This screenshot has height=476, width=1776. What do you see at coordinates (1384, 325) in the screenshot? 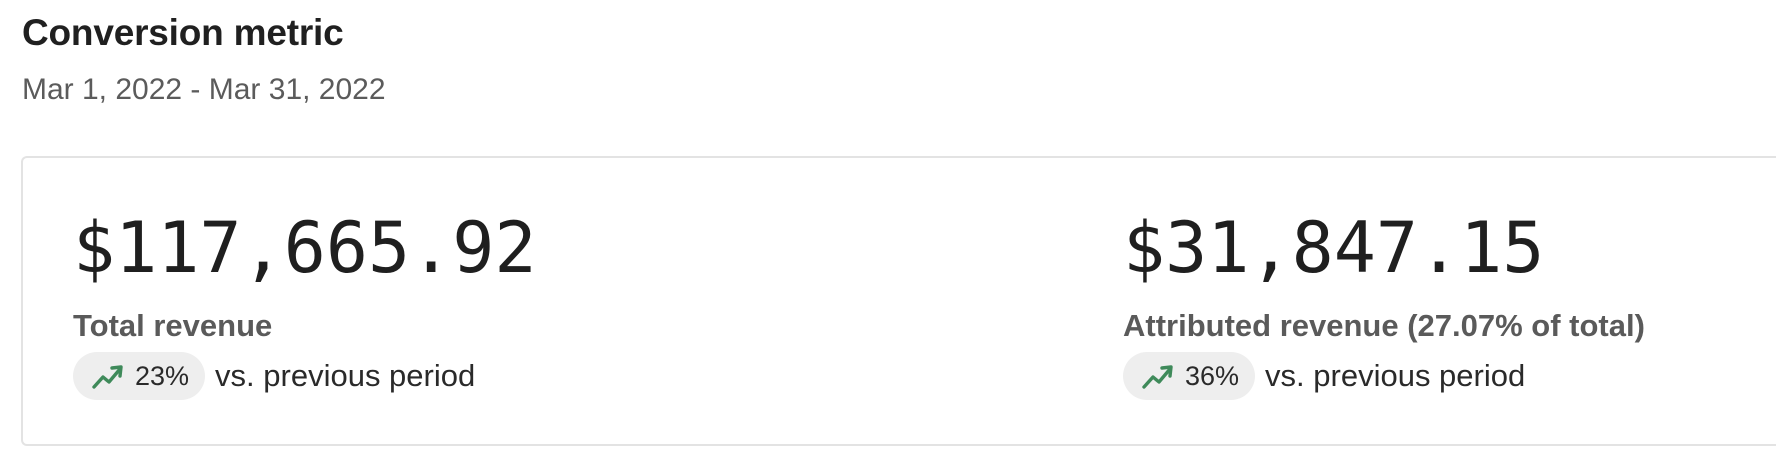
I see `metric-label: Attributed revenue (27.07% of total)` at bounding box center [1384, 325].